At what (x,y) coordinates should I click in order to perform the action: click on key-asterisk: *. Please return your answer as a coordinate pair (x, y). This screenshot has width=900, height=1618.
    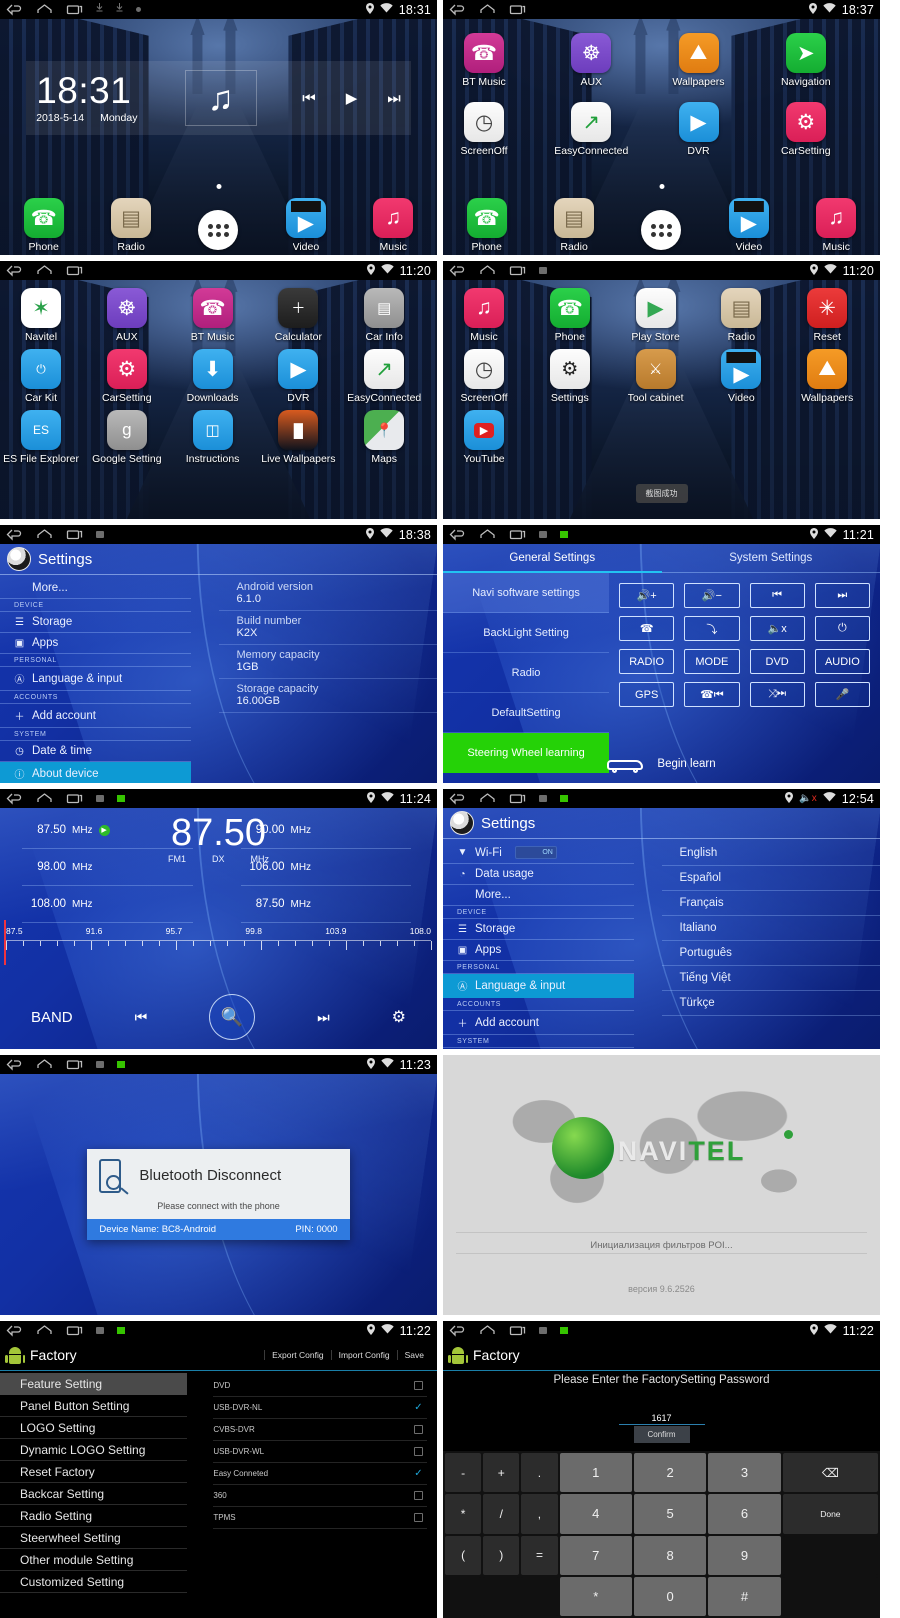
    Looking at the image, I should click on (463, 1514).